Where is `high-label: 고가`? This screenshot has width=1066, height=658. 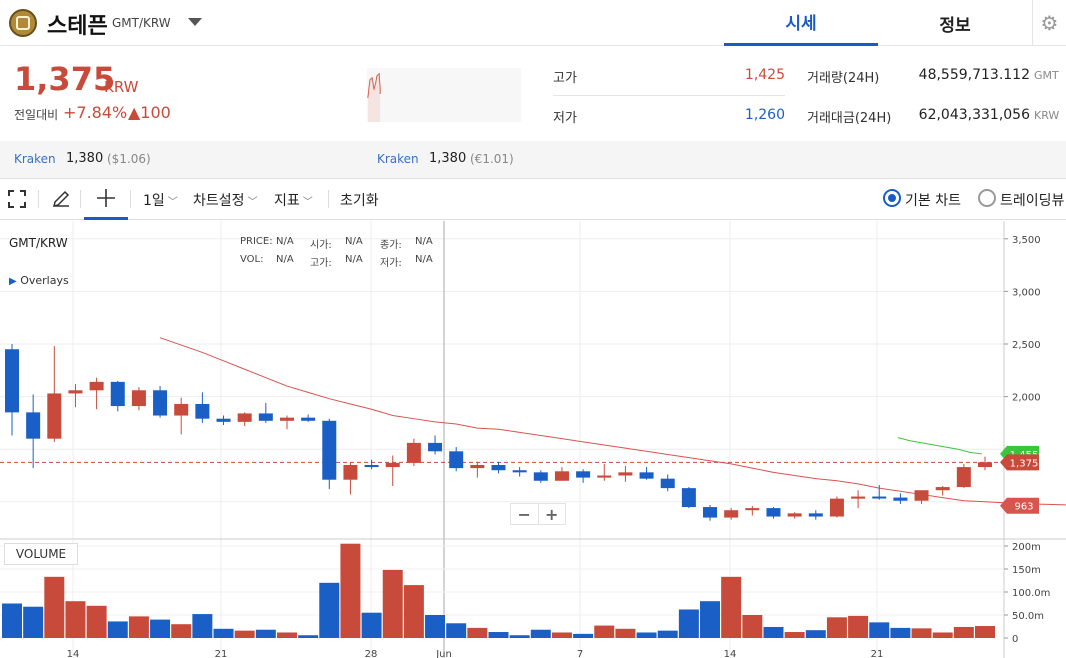 high-label: 고가 is located at coordinates (565, 78).